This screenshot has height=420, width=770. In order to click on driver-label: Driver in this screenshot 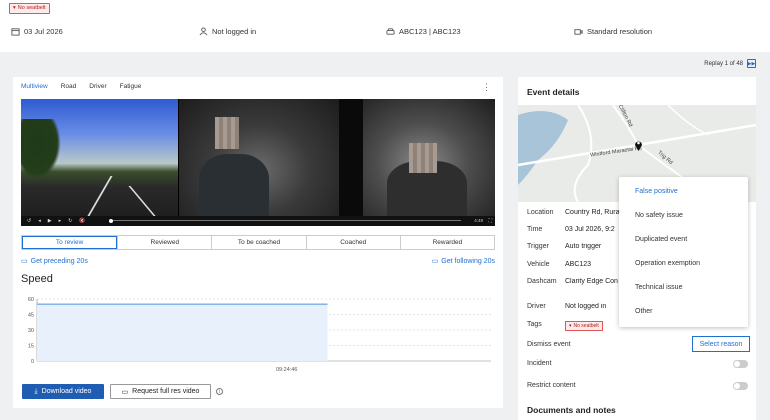, I will do `click(536, 306)`.